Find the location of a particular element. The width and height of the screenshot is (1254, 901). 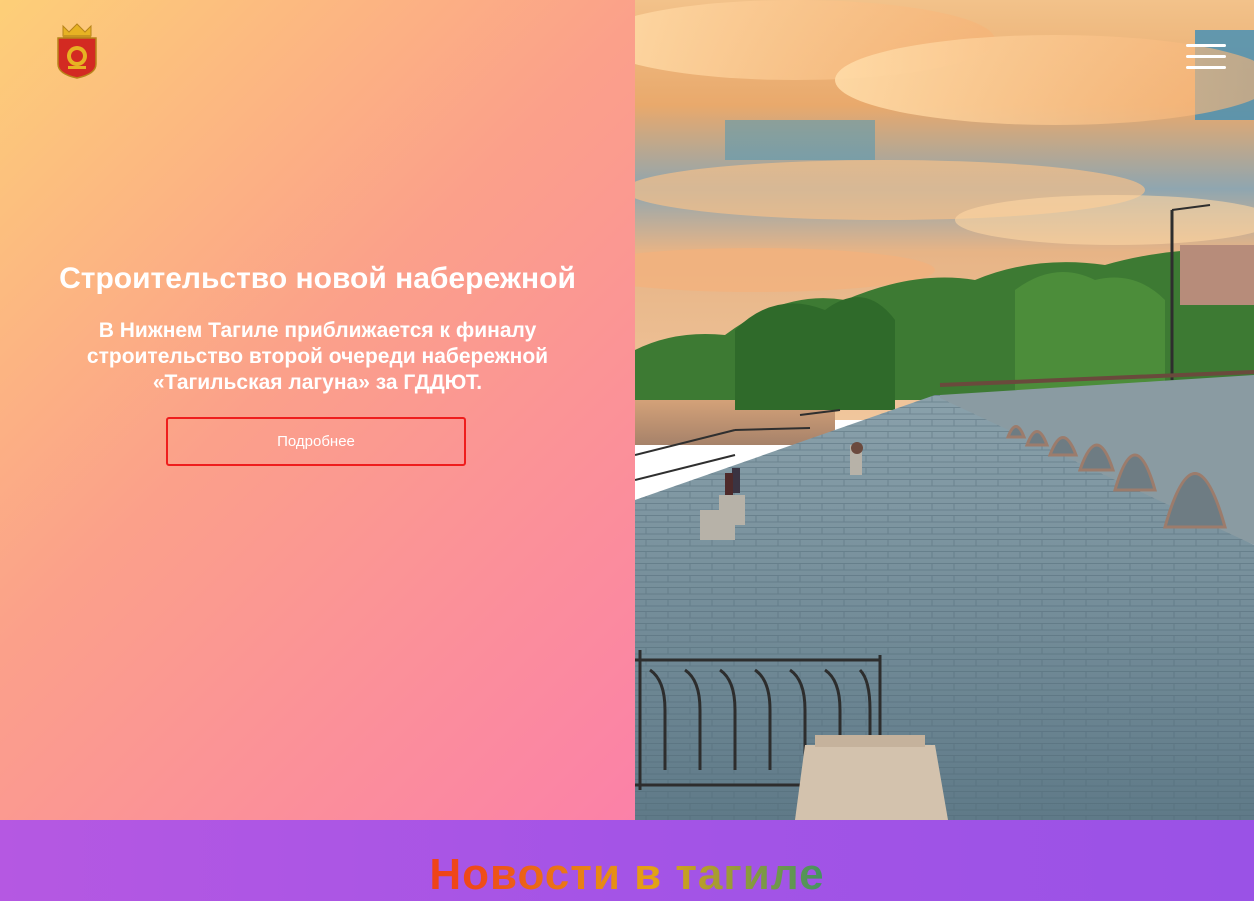

coat-of-arms-icon is located at coordinates (77, 51).